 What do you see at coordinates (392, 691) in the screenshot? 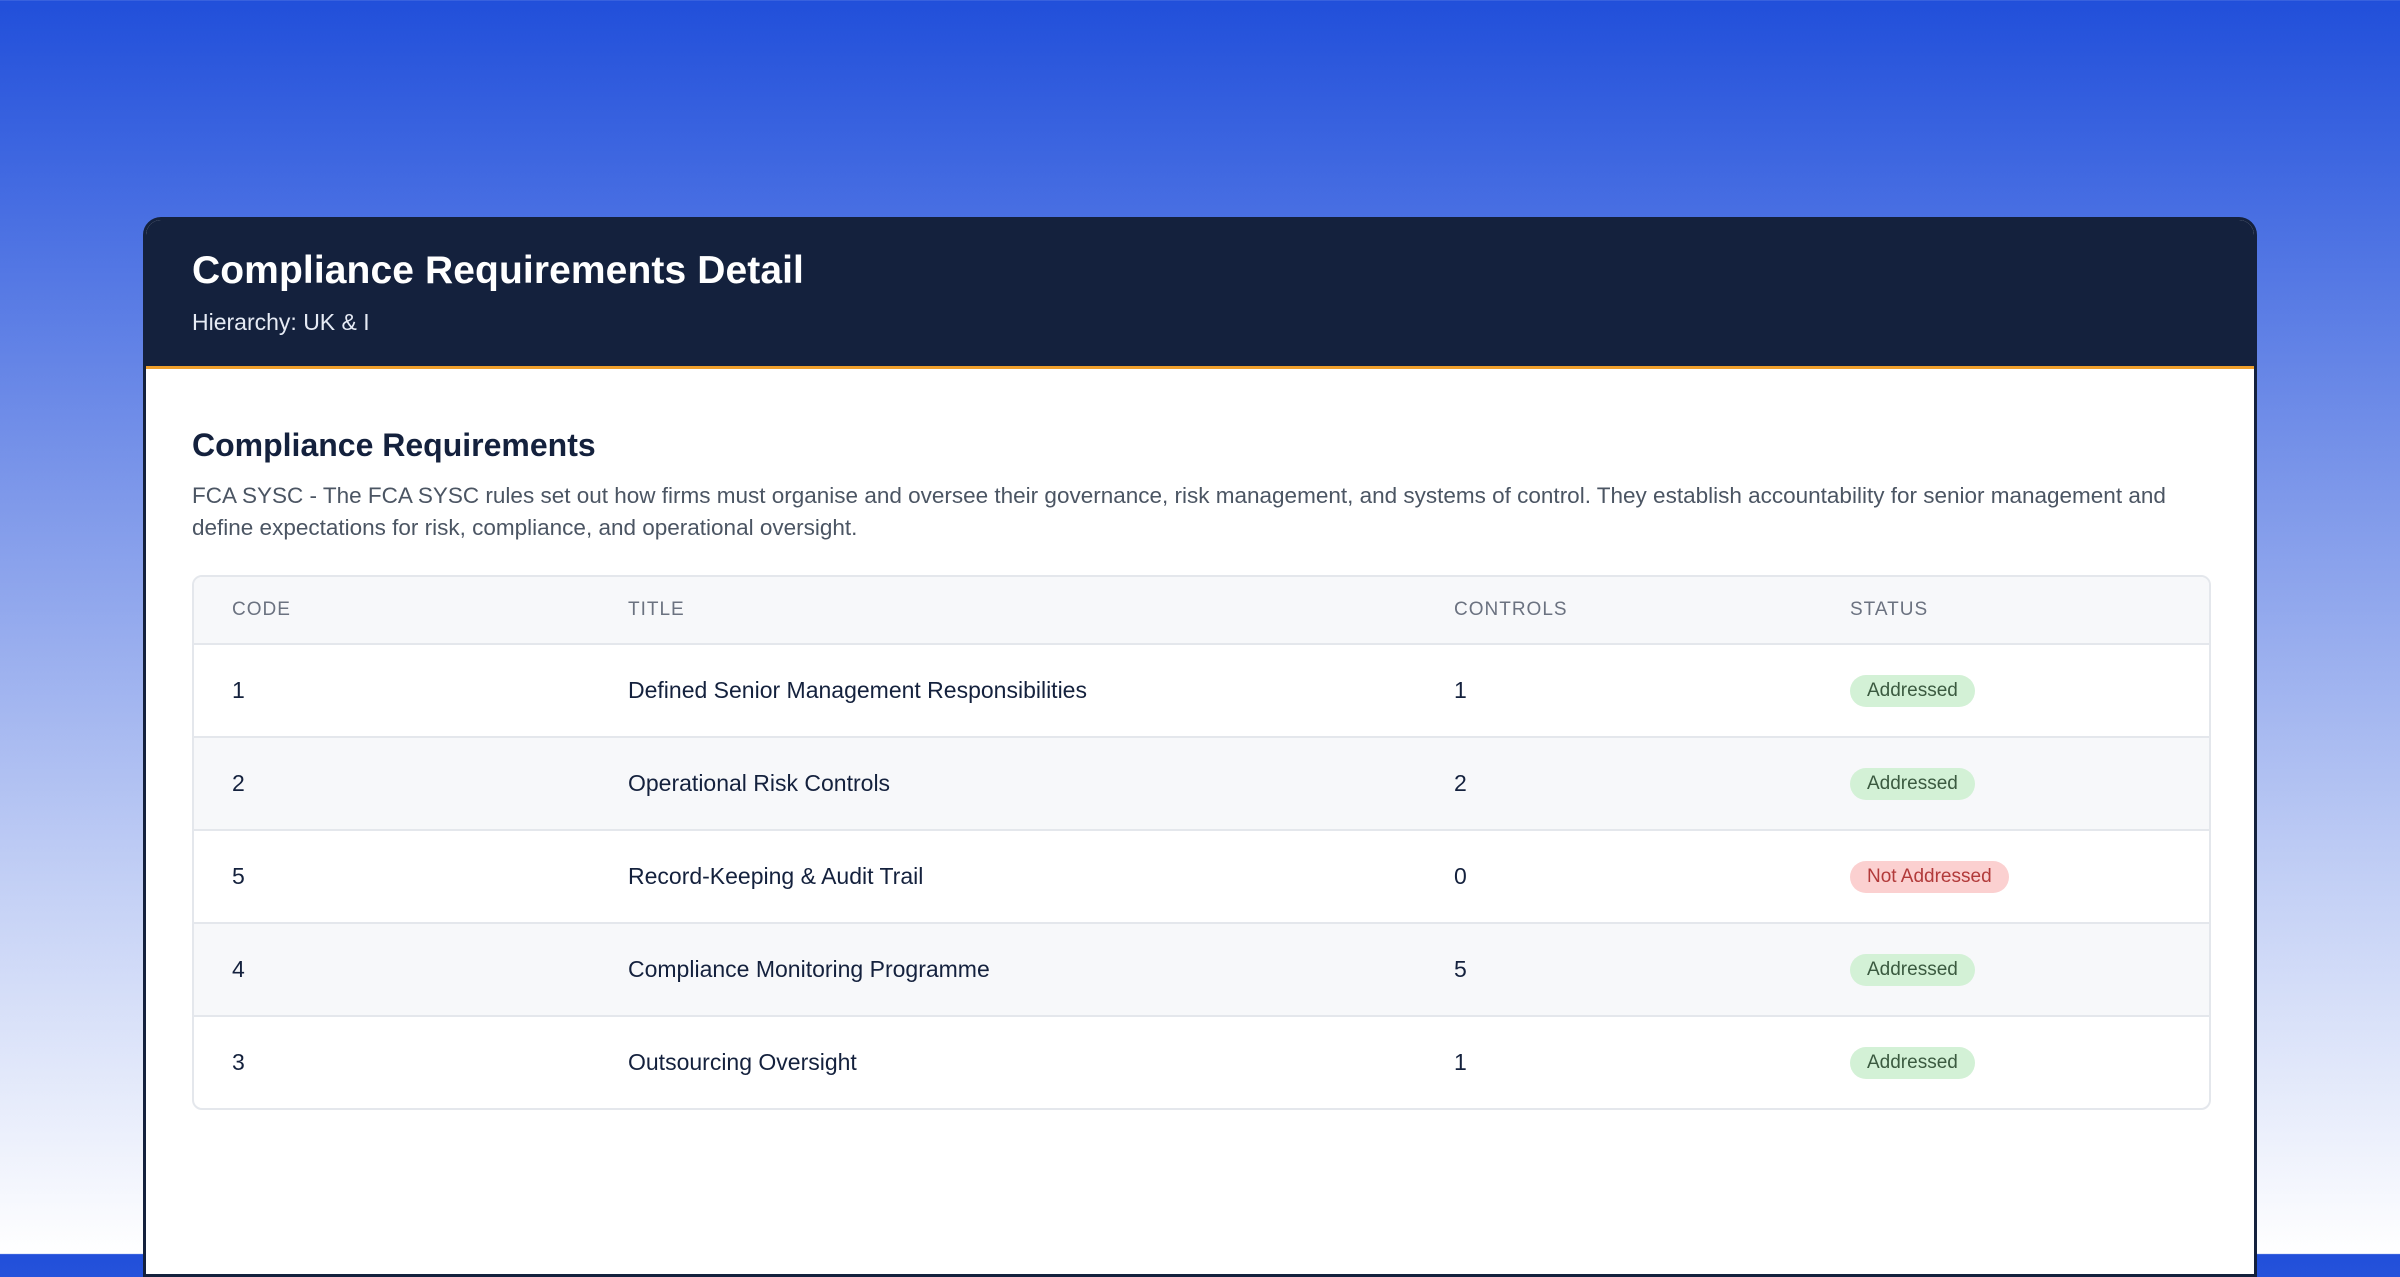
I see `cell-code: 1` at bounding box center [392, 691].